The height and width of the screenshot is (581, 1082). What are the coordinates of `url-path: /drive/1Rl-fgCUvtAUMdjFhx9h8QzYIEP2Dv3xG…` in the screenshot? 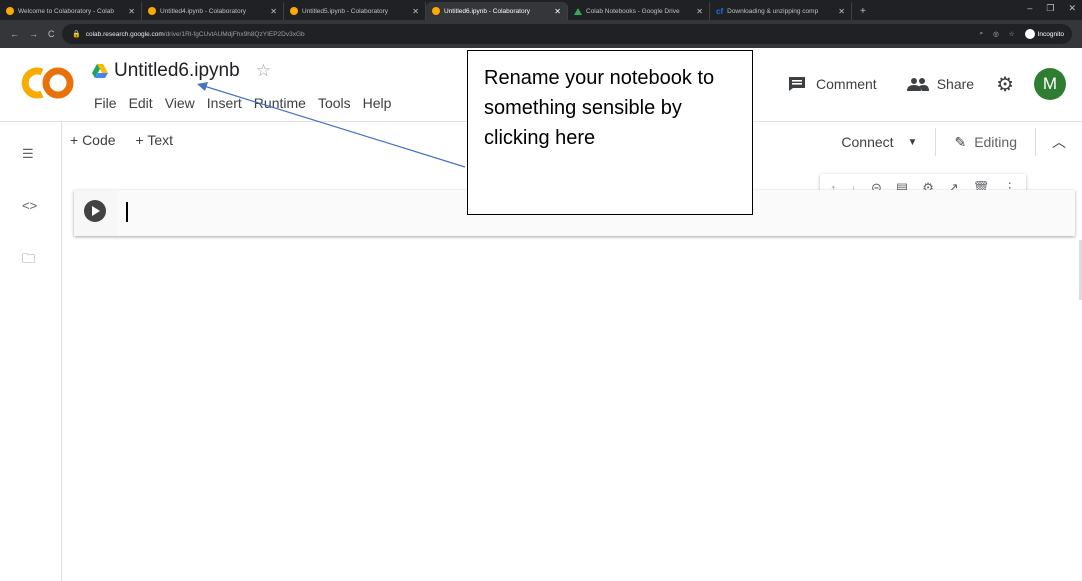 It's located at (234, 34).